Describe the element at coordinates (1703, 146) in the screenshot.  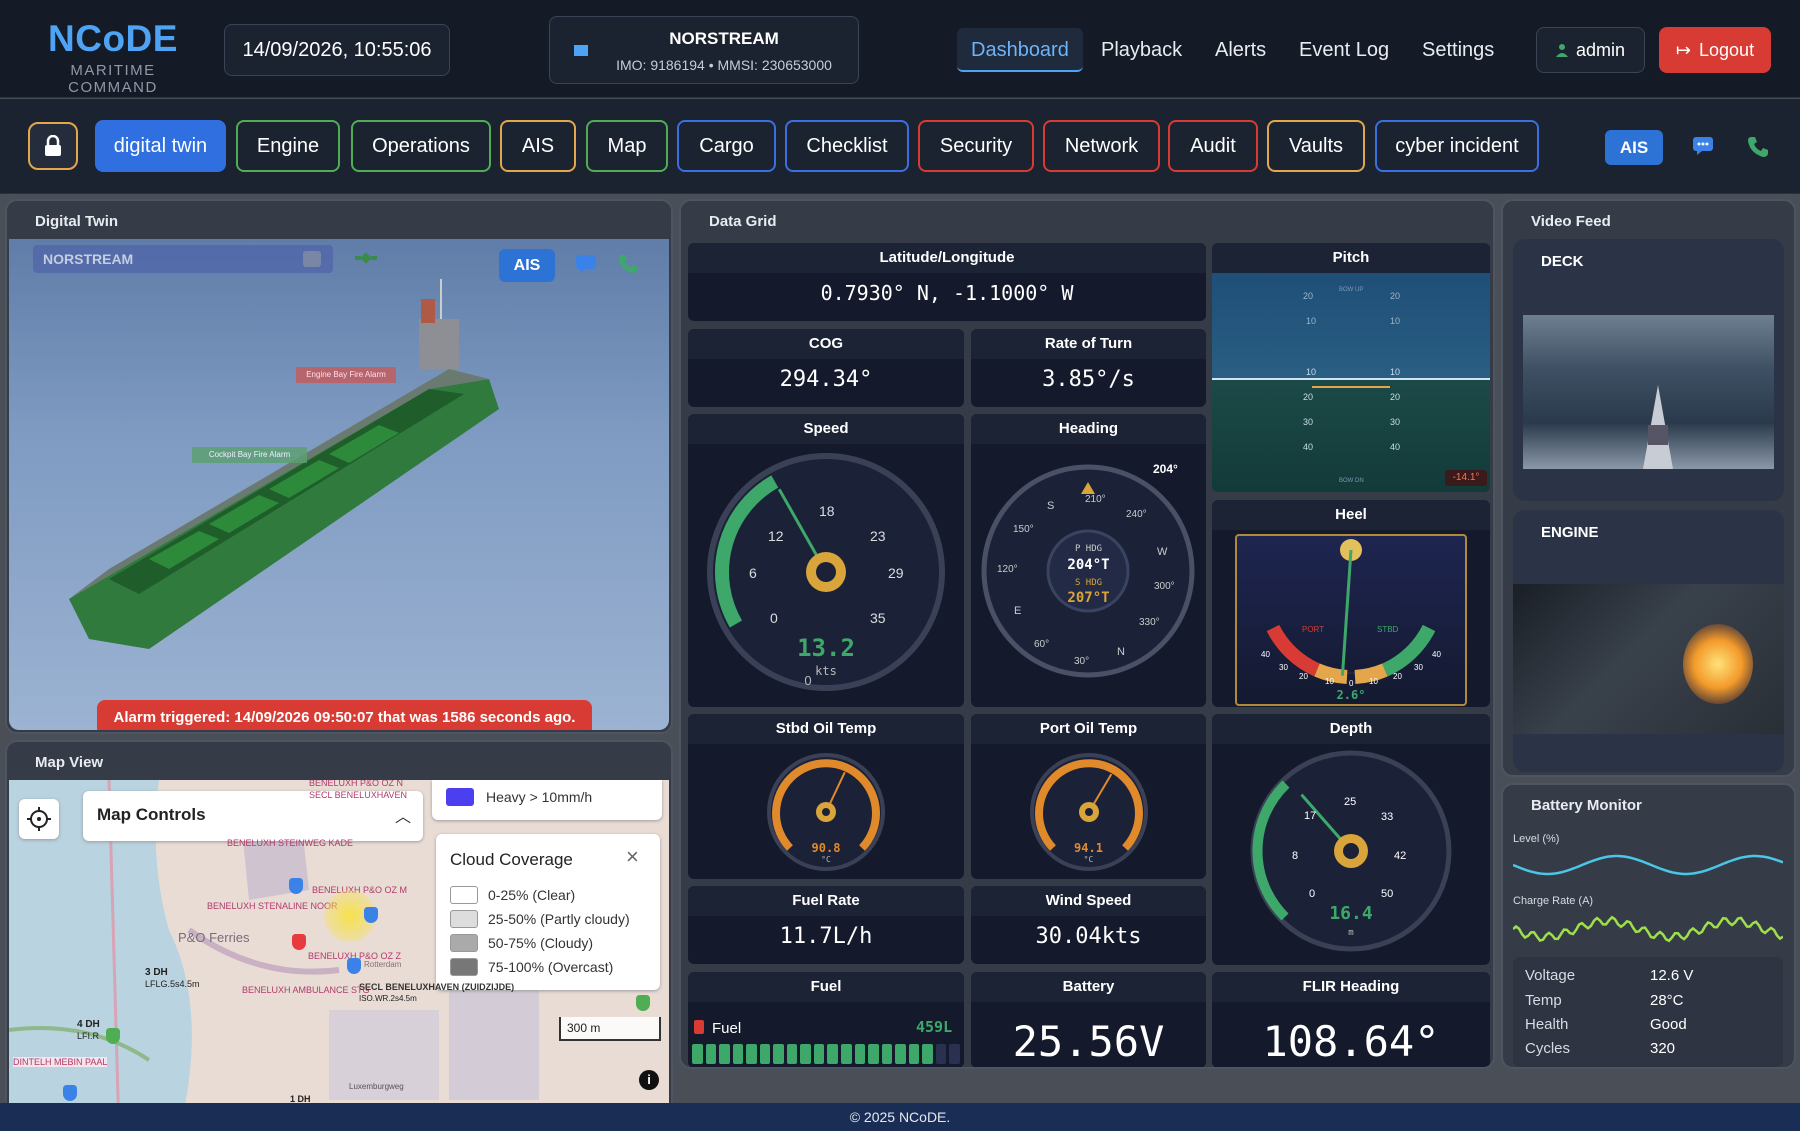
I see `chat-icon` at that location.